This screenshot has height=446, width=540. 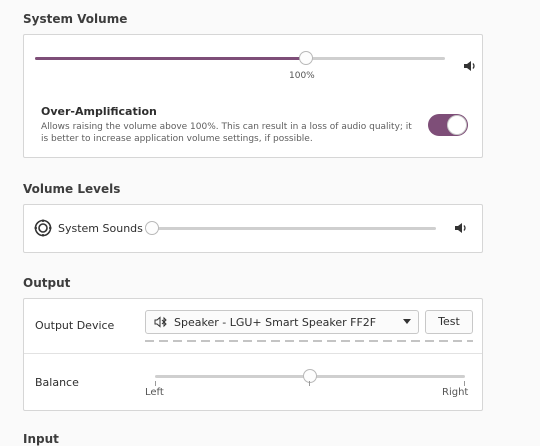 I want to click on over-amplification-toggle-knob, so click(x=457, y=125).